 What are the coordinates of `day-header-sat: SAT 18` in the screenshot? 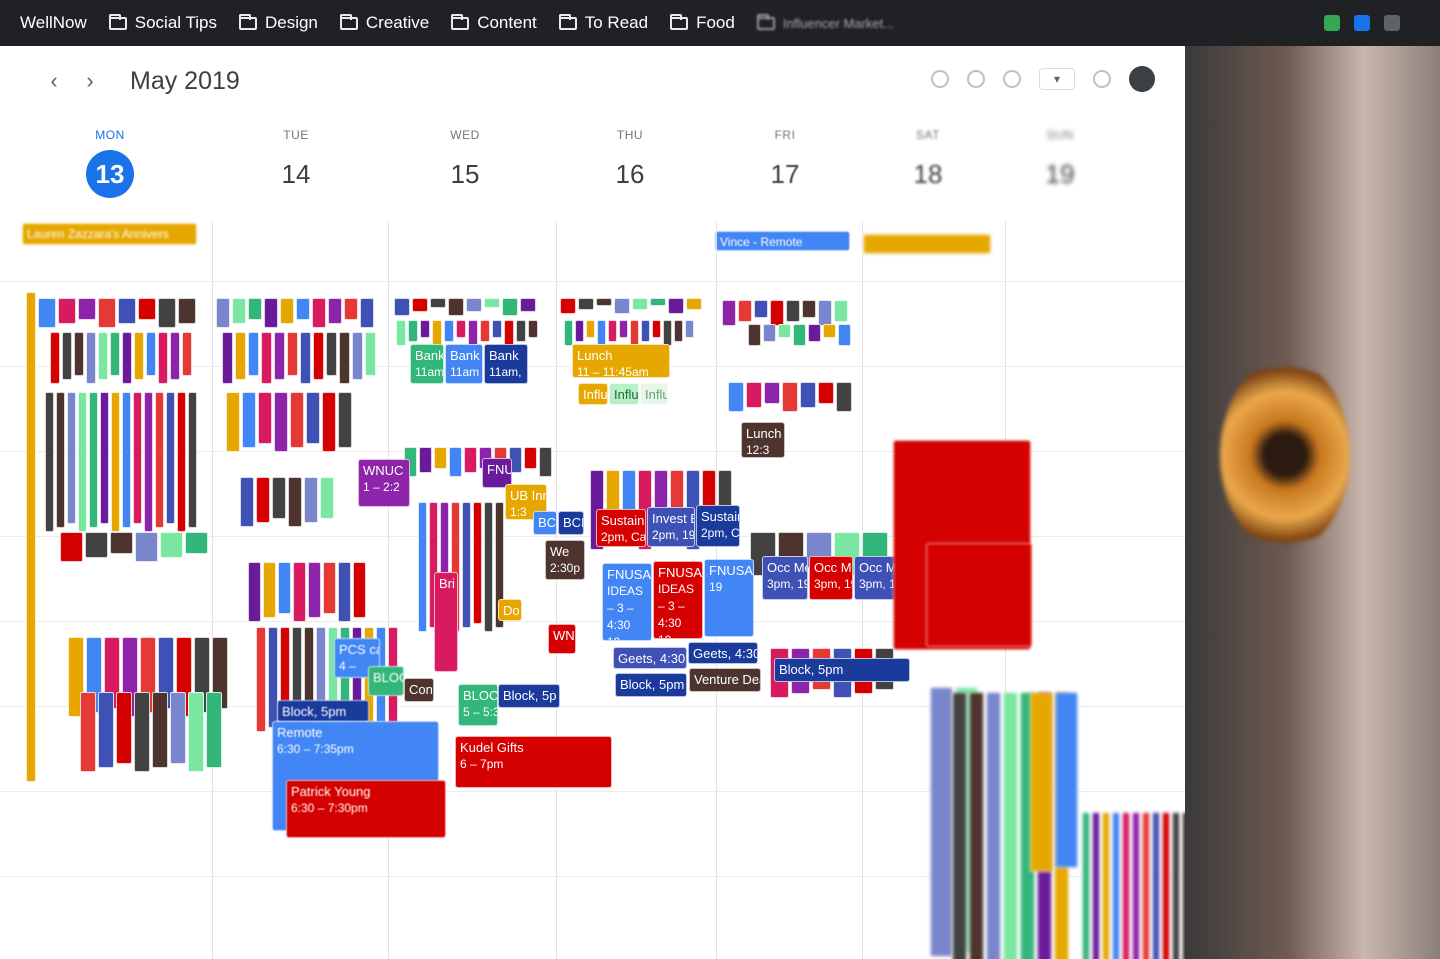 It's located at (928, 163).